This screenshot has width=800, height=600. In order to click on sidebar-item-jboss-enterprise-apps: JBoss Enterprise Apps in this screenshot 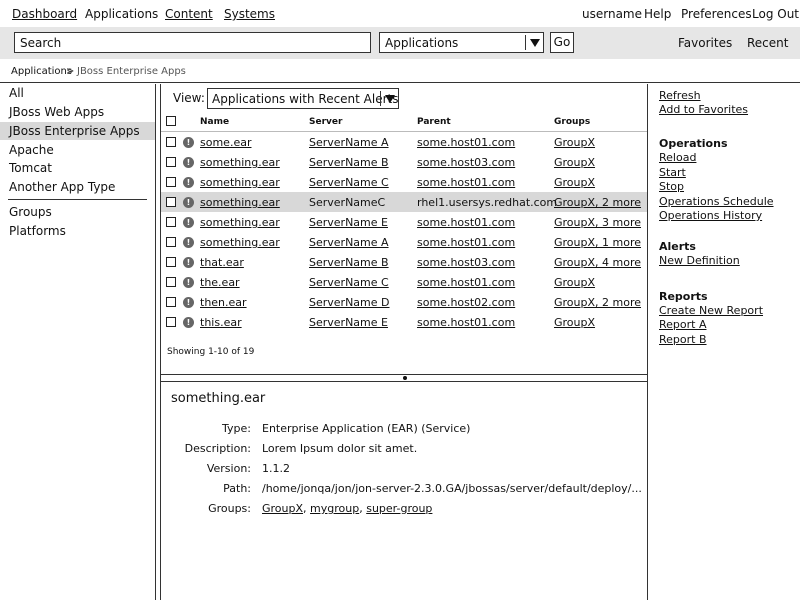, I will do `click(77, 131)`.